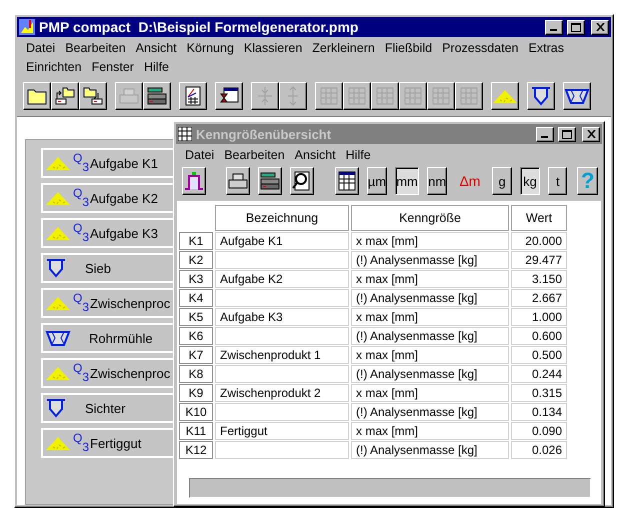 This screenshot has height=514, width=619. Describe the element at coordinates (196, 412) in the screenshot. I see `row-header: K10` at that location.